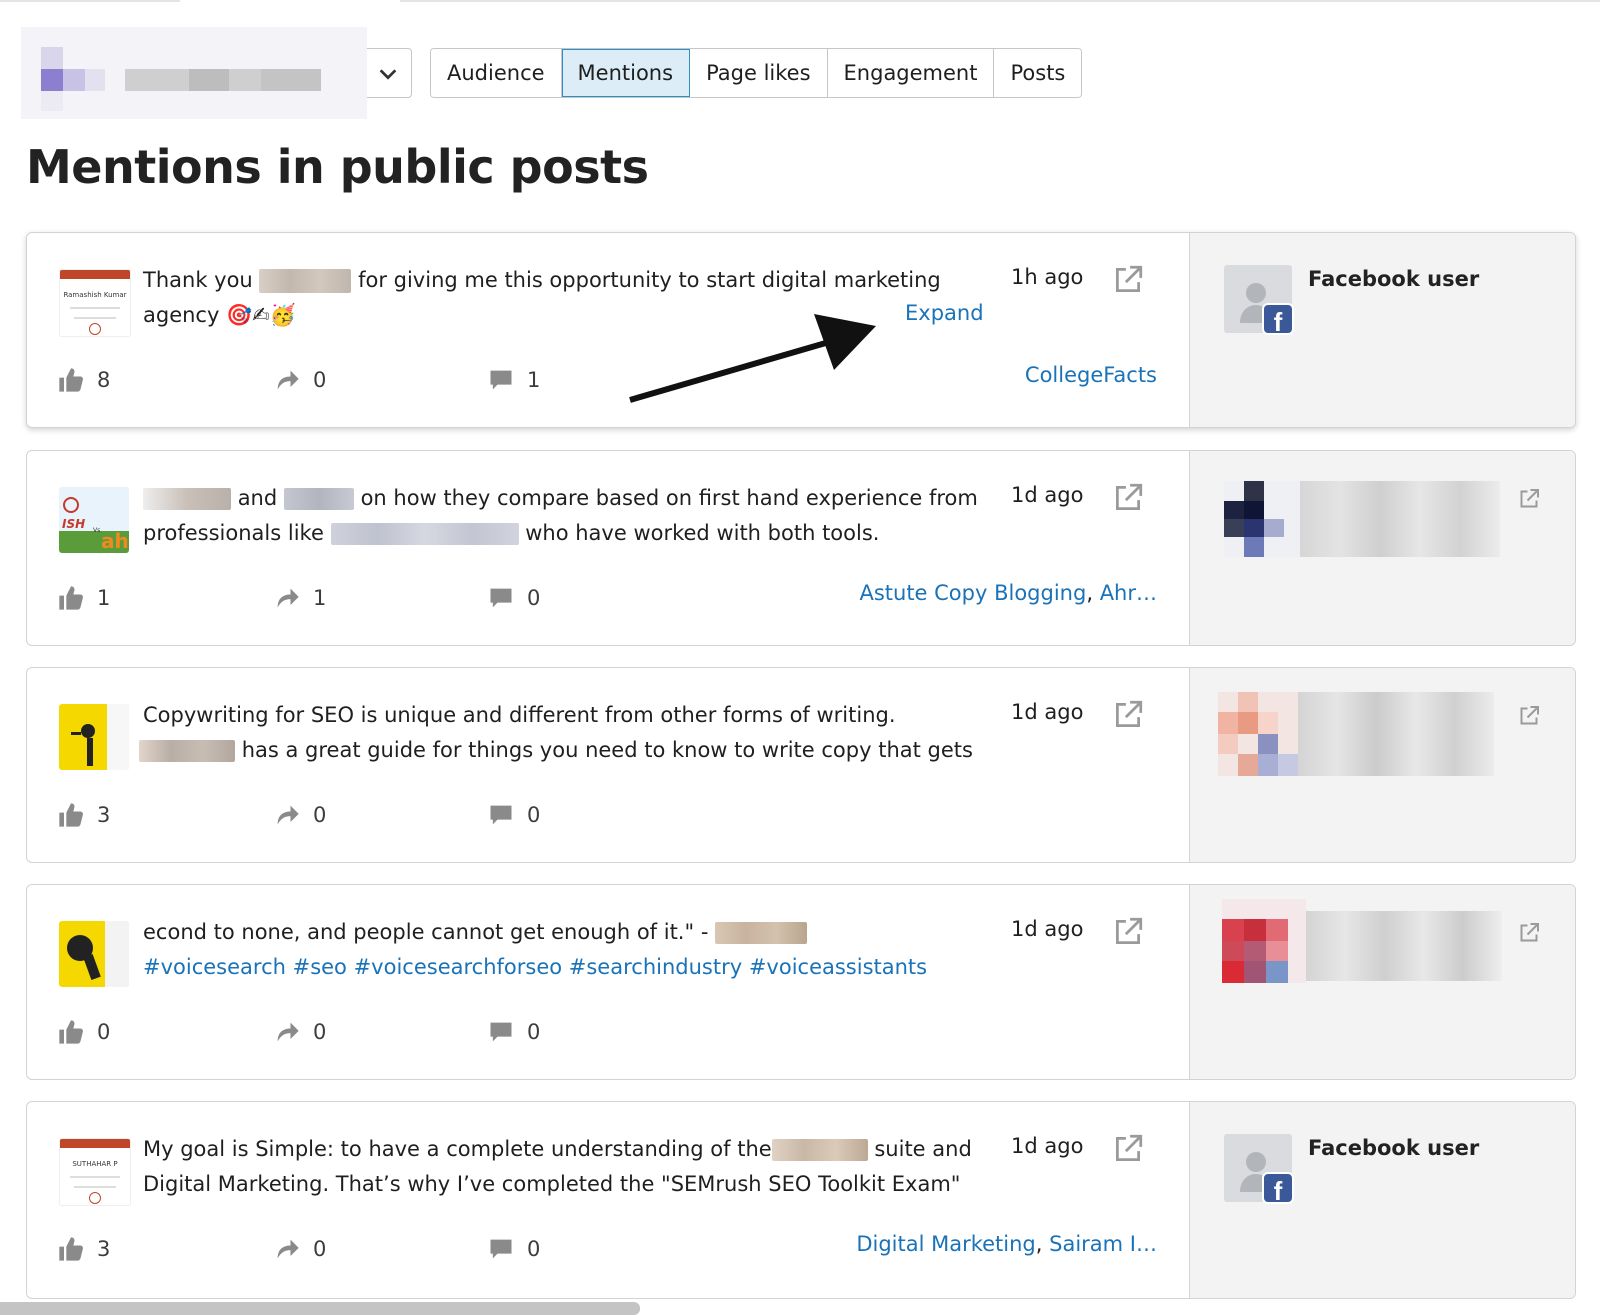  Describe the element at coordinates (337, 167) in the screenshot. I see `page-title: Mentions in public posts` at that location.